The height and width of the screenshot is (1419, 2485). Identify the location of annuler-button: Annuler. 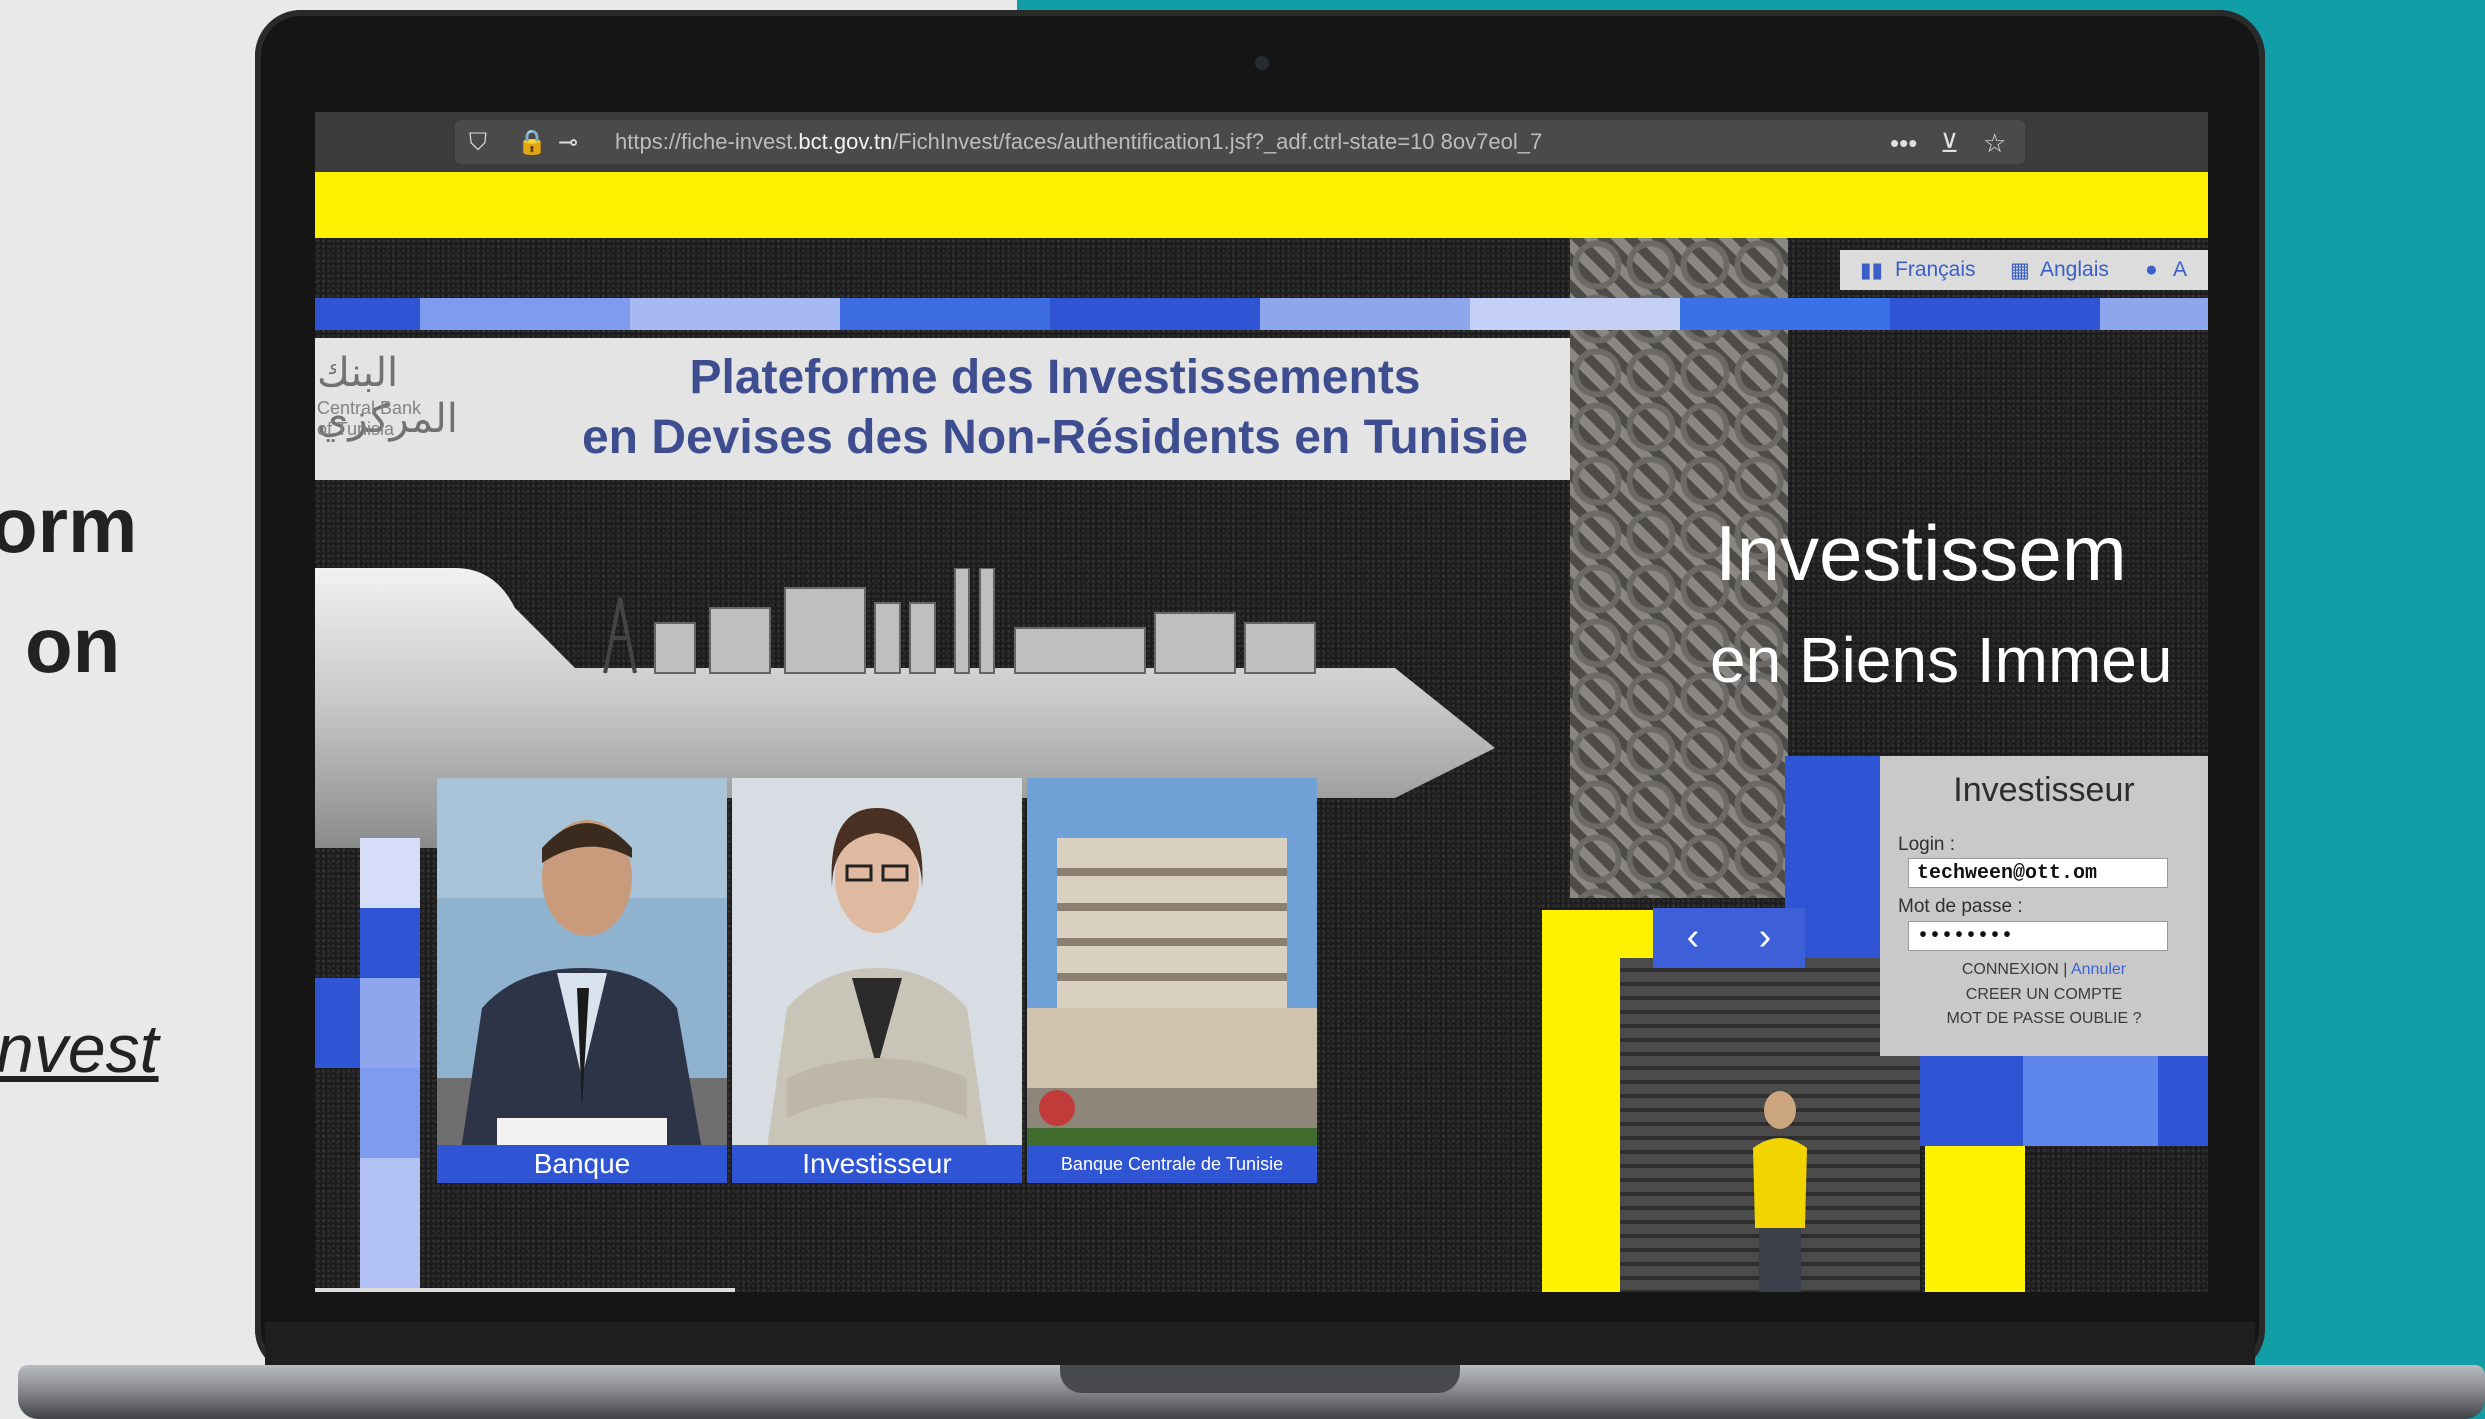
(2098, 969).